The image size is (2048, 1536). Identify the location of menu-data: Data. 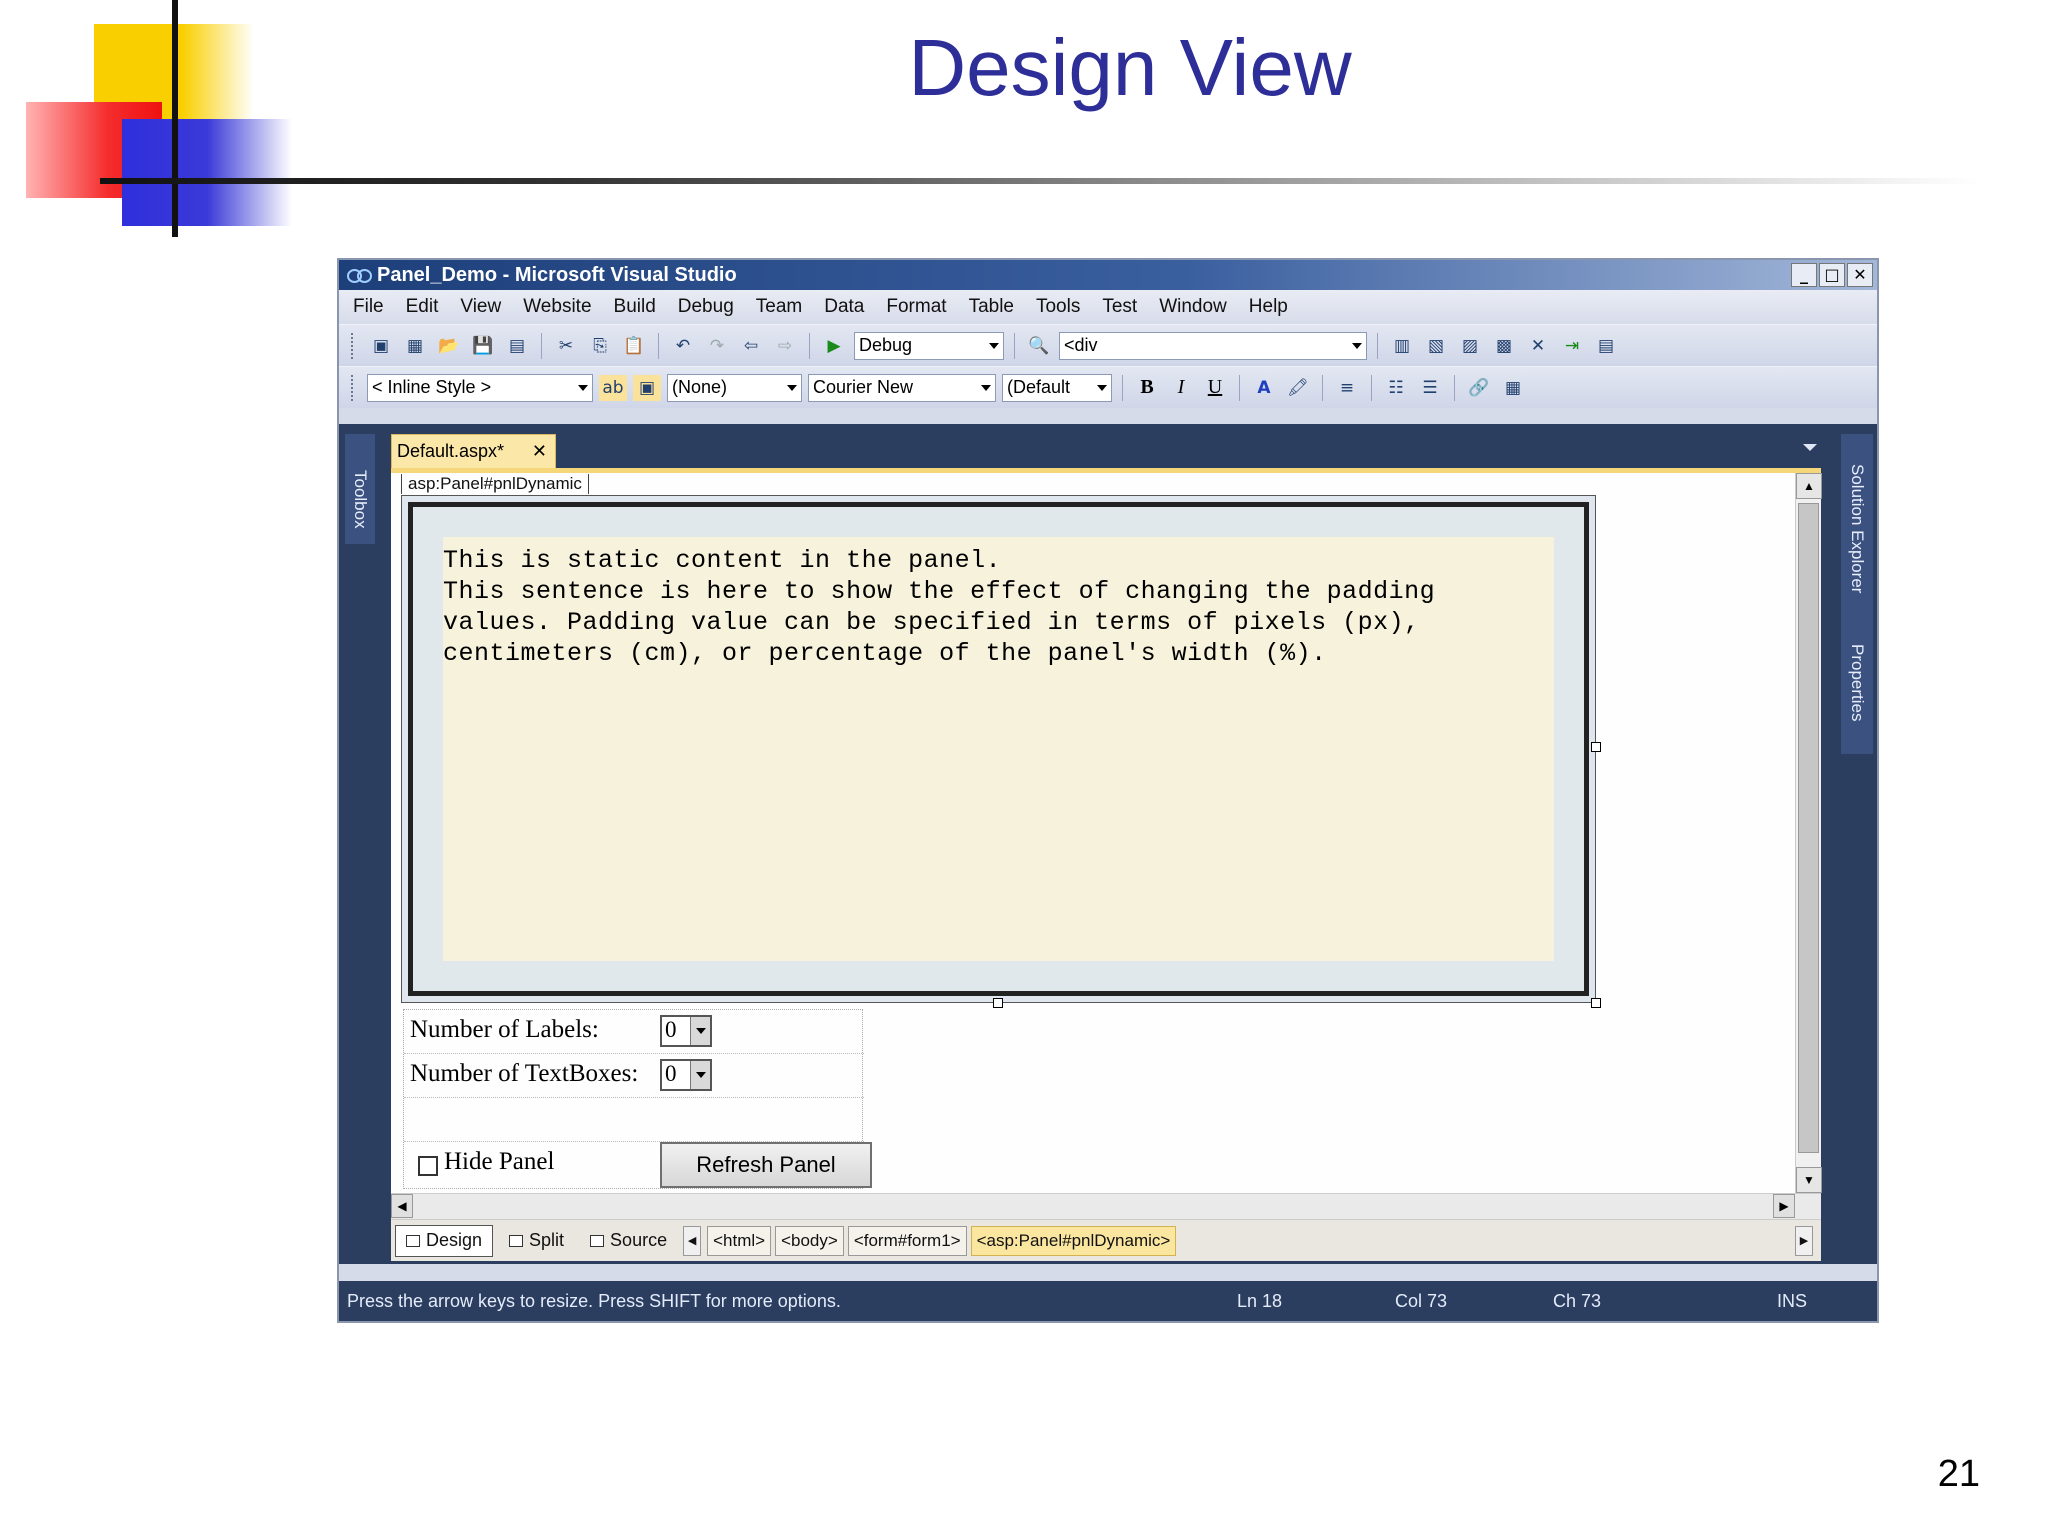
(844, 307).